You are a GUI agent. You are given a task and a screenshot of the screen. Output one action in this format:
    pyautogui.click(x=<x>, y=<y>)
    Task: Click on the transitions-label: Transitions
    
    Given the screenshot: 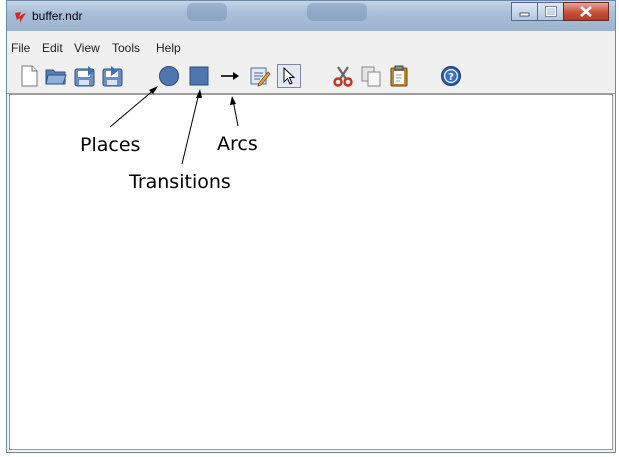 What is the action you would take?
    pyautogui.click(x=180, y=182)
    